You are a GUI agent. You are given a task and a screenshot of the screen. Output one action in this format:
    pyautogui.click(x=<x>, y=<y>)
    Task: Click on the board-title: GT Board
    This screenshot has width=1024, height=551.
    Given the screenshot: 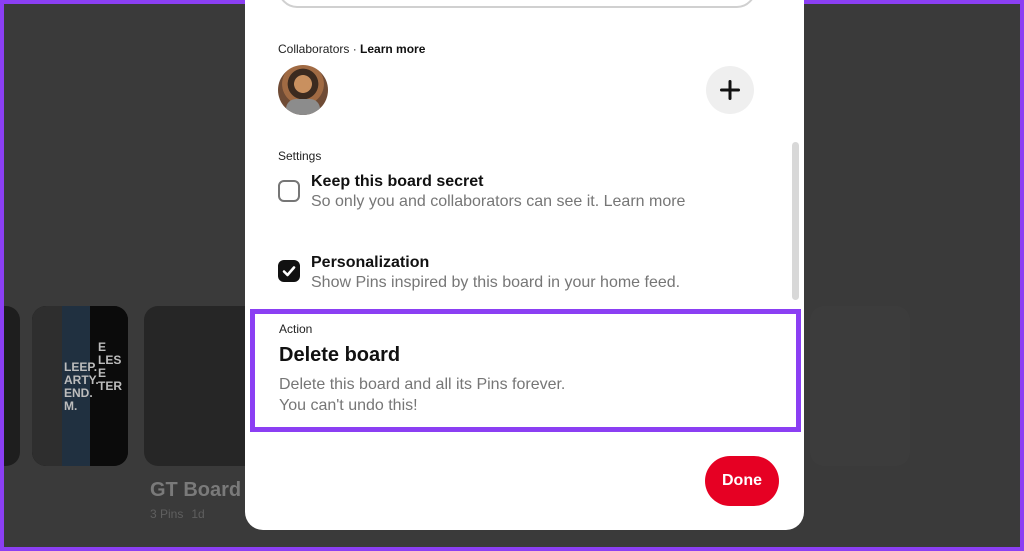 What is the action you would take?
    pyautogui.click(x=196, y=490)
    